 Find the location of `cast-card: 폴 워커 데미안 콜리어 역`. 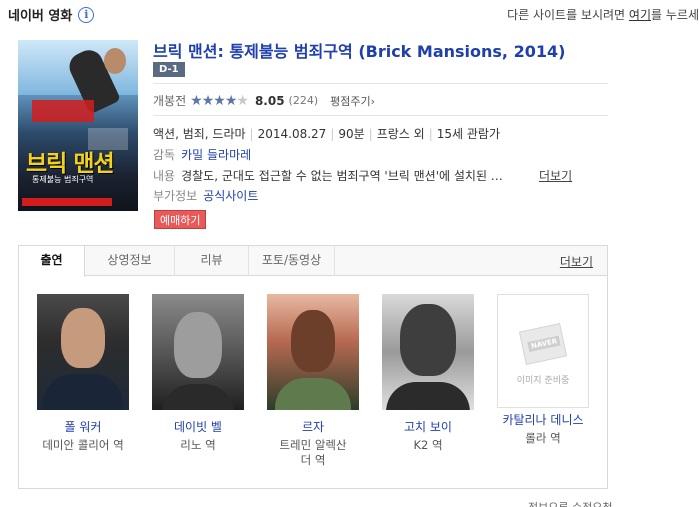

cast-card: 폴 워커 데미안 콜리어 역 is located at coordinates (83, 373).